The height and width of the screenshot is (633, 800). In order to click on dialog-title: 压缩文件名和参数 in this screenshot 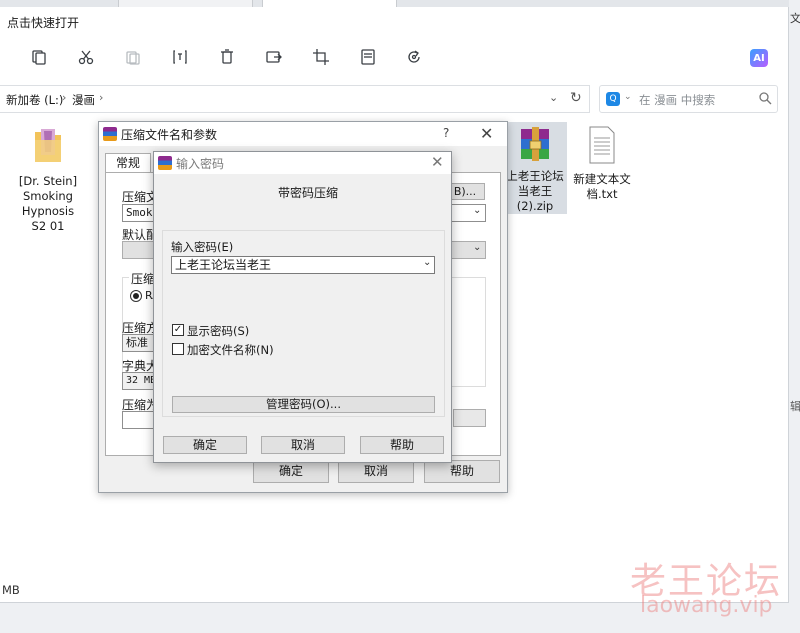, I will do `click(169, 135)`.